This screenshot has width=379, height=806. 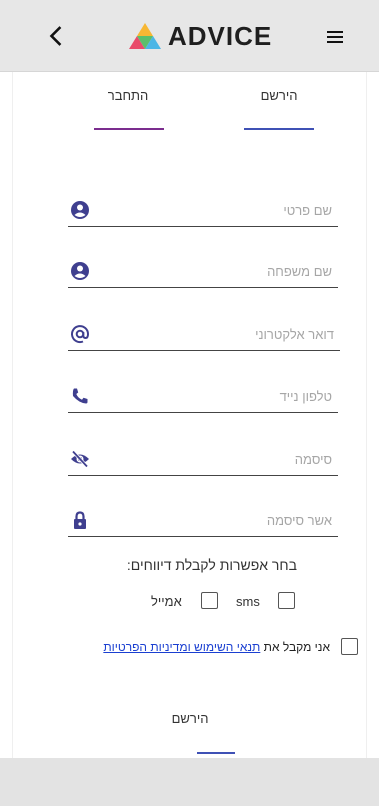 What do you see at coordinates (189, 782) in the screenshot?
I see `page-footer` at bounding box center [189, 782].